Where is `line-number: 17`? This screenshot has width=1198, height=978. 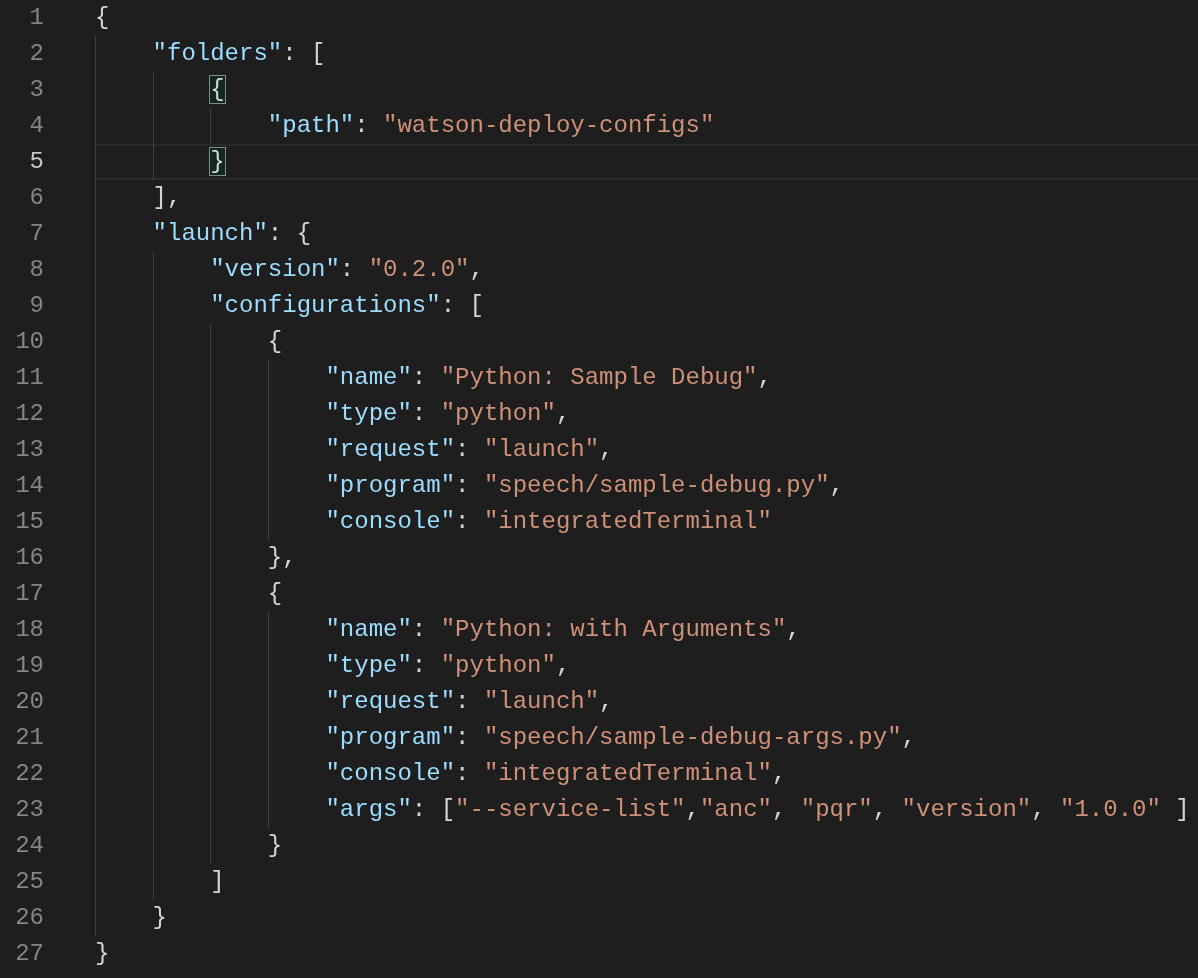 line-number: 17 is located at coordinates (29, 594).